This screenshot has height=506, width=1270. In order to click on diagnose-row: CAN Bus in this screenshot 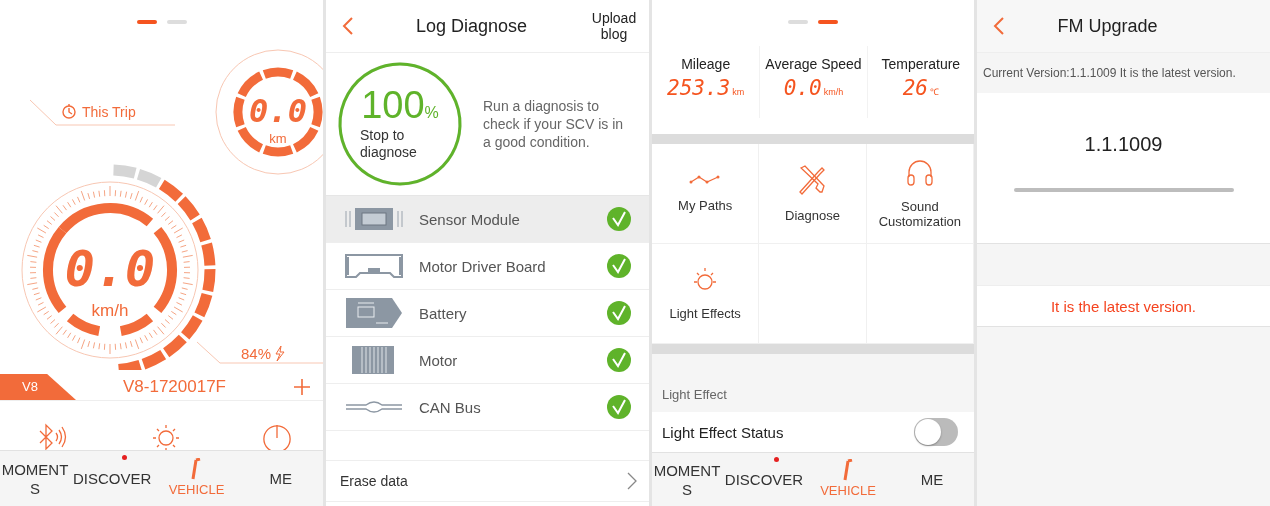, I will do `click(487, 407)`.